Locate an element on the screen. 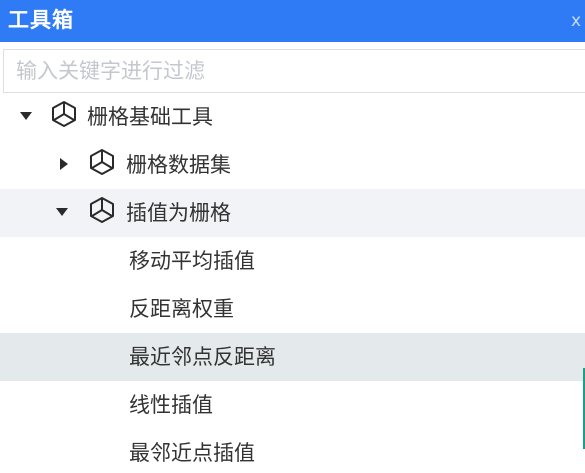  tree-node-label: 栅格数据集 is located at coordinates (178, 165).